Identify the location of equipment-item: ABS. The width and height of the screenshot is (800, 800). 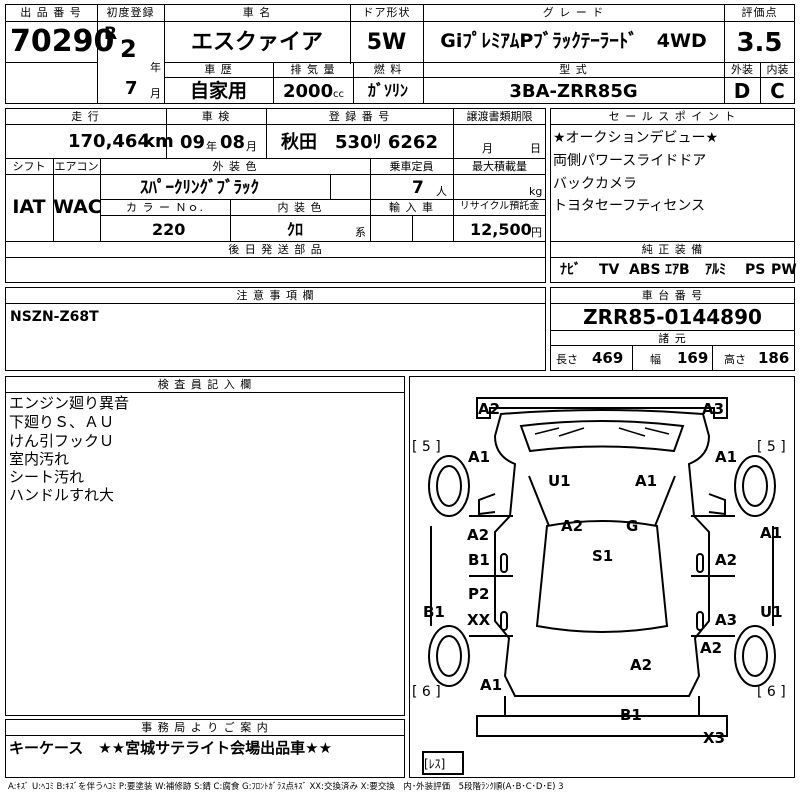
(645, 270).